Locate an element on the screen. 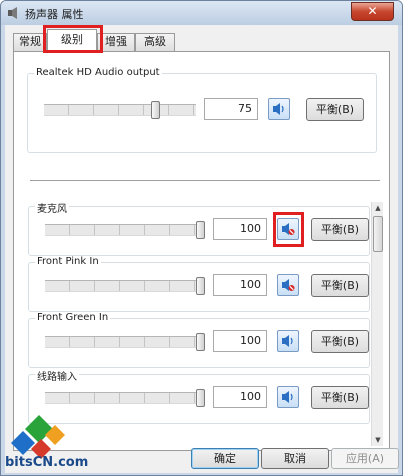 The height and width of the screenshot is (476, 403). input-label: Front Pink In is located at coordinates (68, 261).